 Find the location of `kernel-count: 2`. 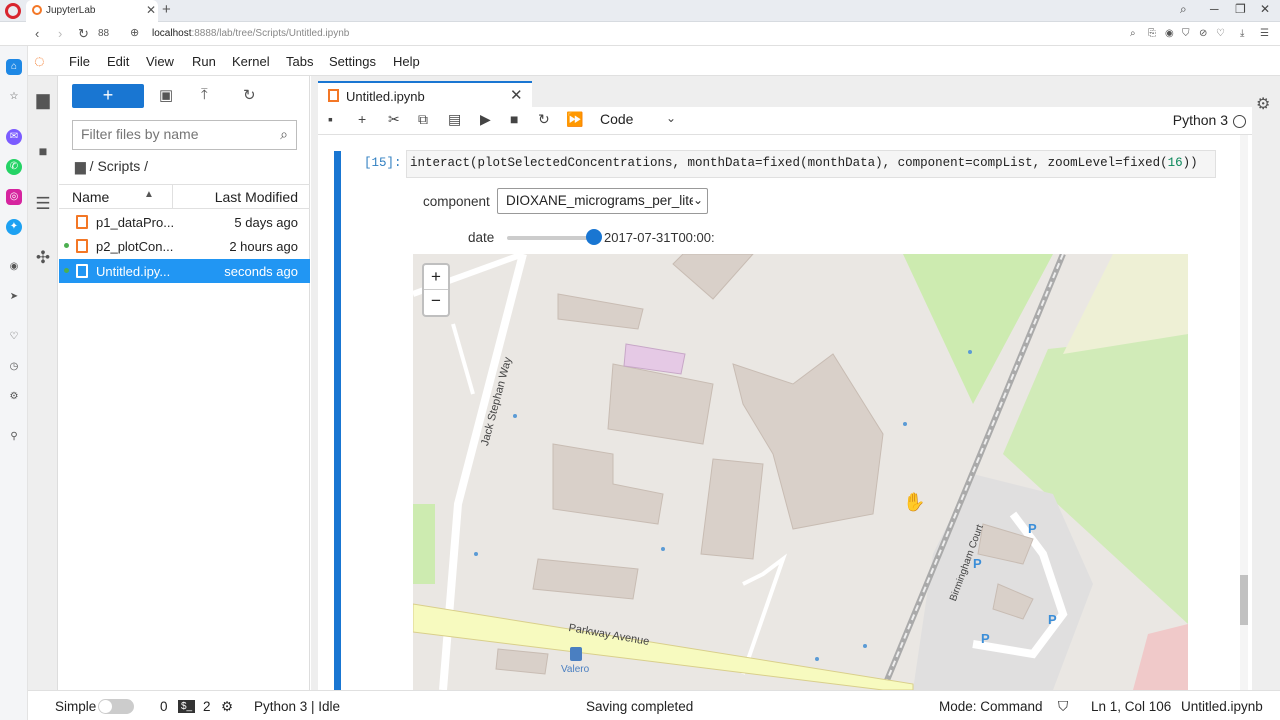

kernel-count: 2 is located at coordinates (207, 706).